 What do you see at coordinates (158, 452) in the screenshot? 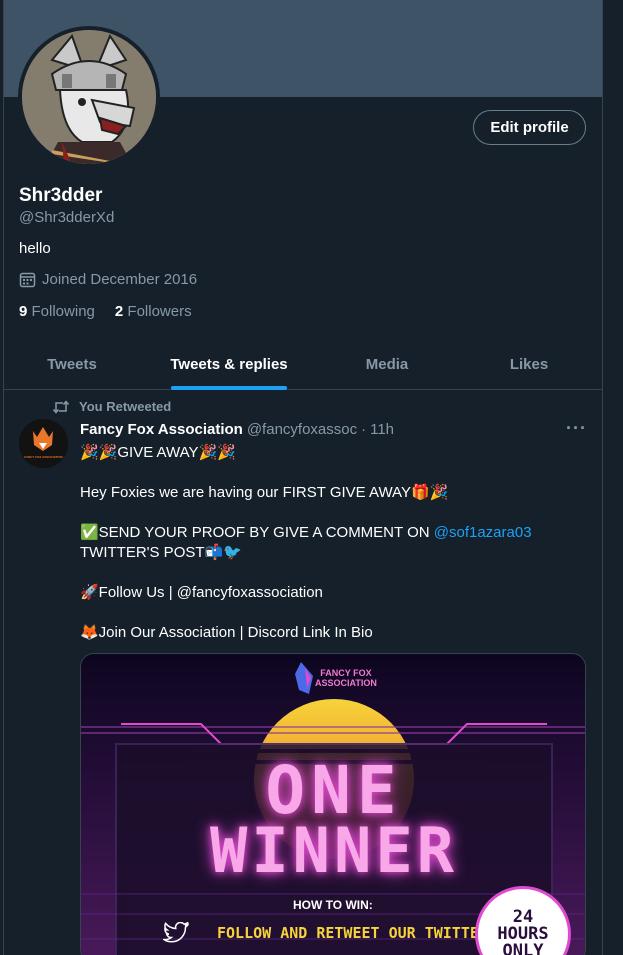
I see `tweet-line-giveaway: 🎉🎉GIVE AWAY🎉🎉` at bounding box center [158, 452].